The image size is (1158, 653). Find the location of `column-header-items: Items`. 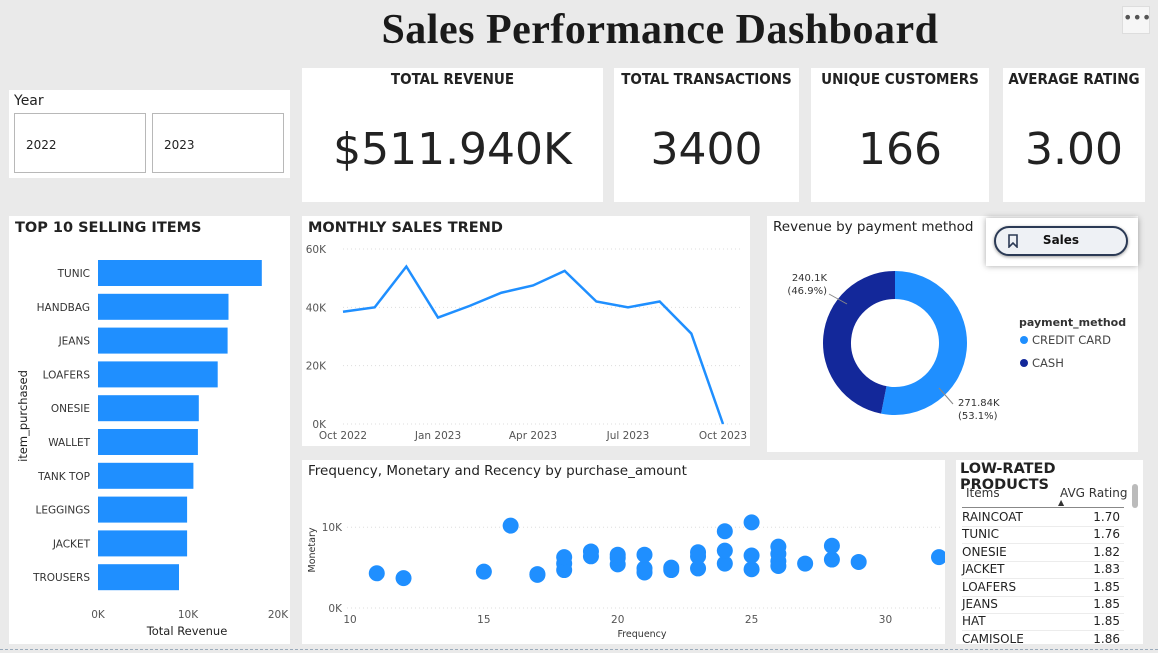

column-header-items: Items is located at coordinates (983, 493).